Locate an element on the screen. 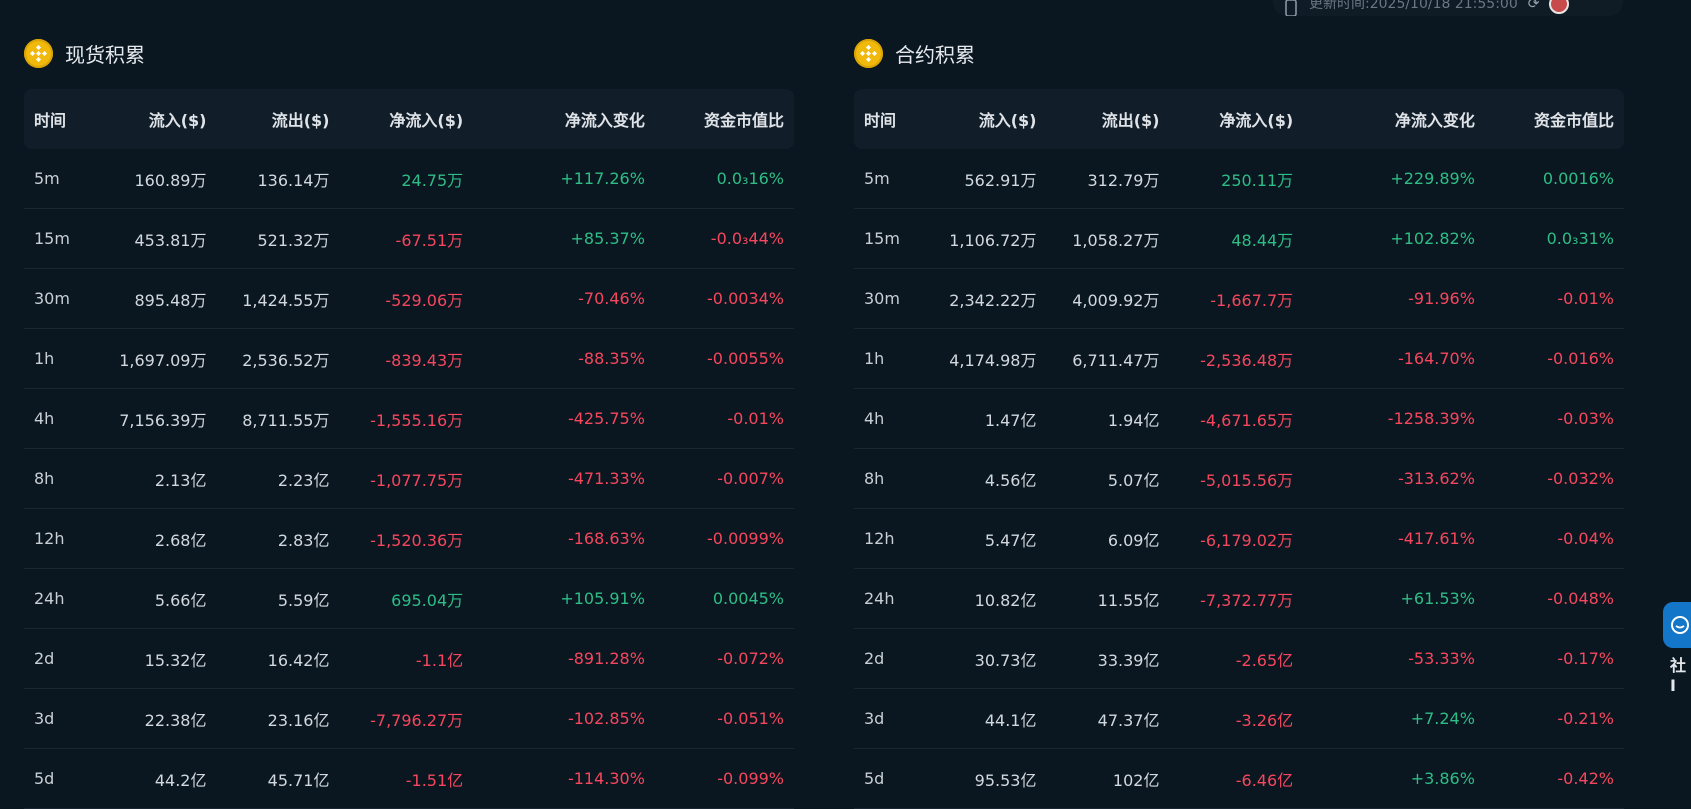  cell-netflow: -2,536.48万 is located at coordinates (1236, 359).